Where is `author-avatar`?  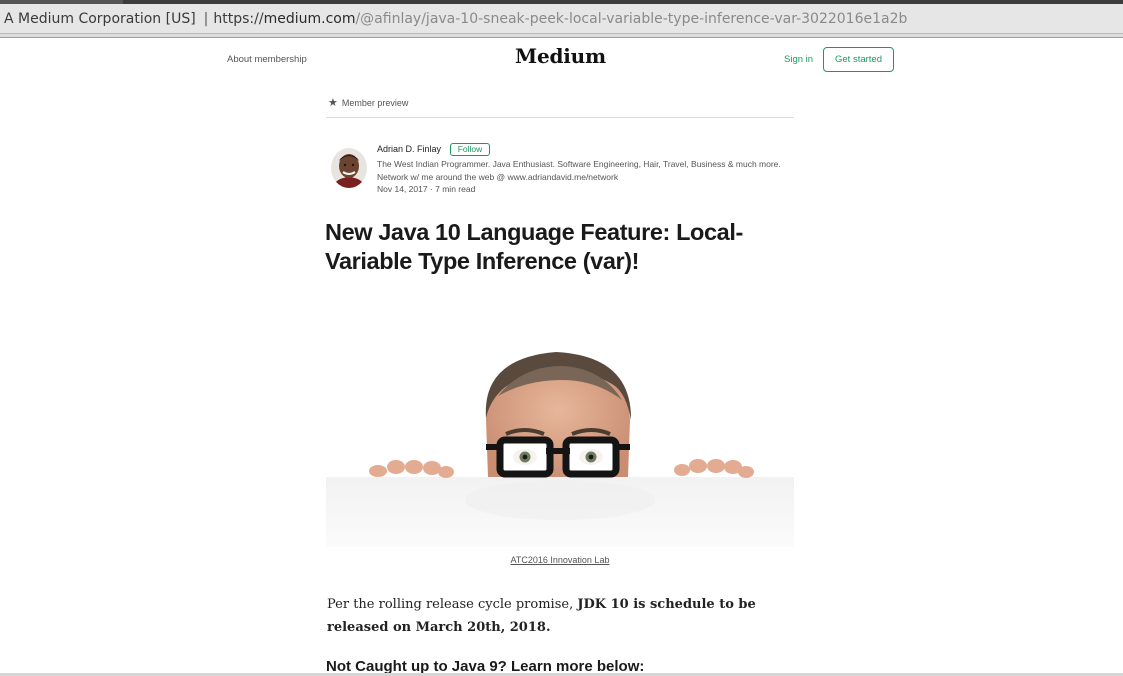
author-avatar is located at coordinates (349, 168).